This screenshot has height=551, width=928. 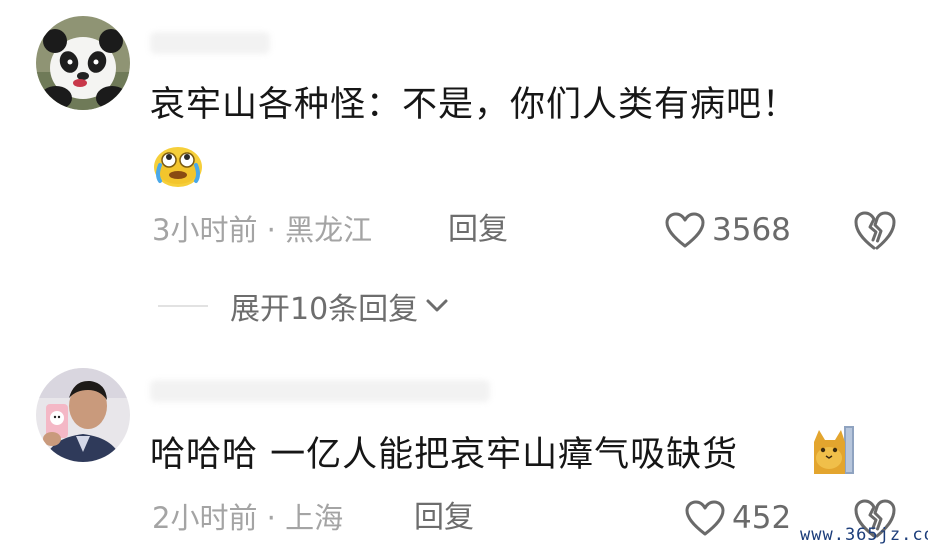 I want to click on comment-text: 哈哈哈 一亿人能把哀牢山瘴气吸缺货, so click(x=444, y=455).